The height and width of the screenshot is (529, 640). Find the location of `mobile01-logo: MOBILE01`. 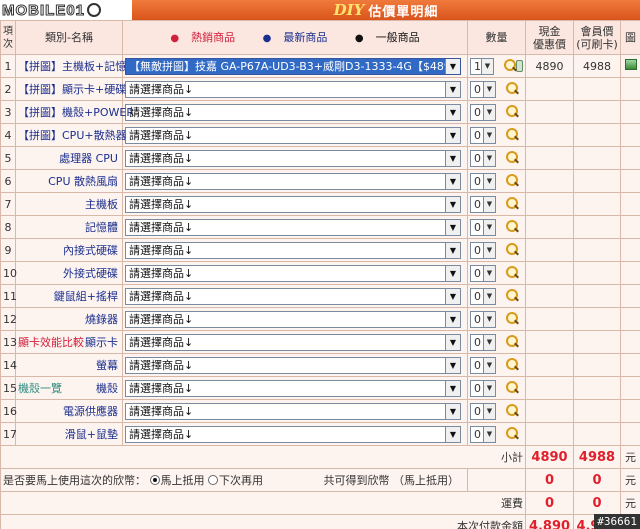

mobile01-logo: MOBILE01 is located at coordinates (63, 10).